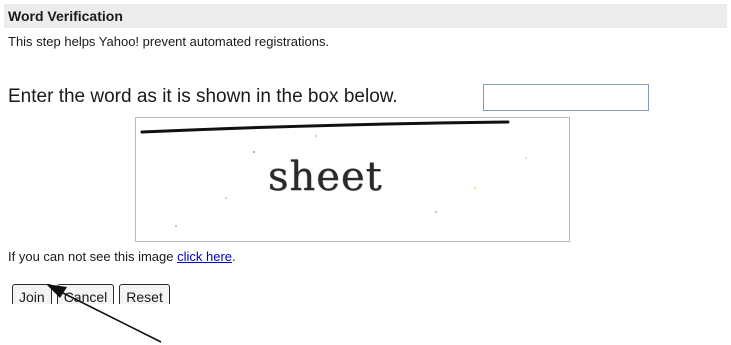 The height and width of the screenshot is (345, 731). I want to click on captcha-word: sheet, so click(325, 177).